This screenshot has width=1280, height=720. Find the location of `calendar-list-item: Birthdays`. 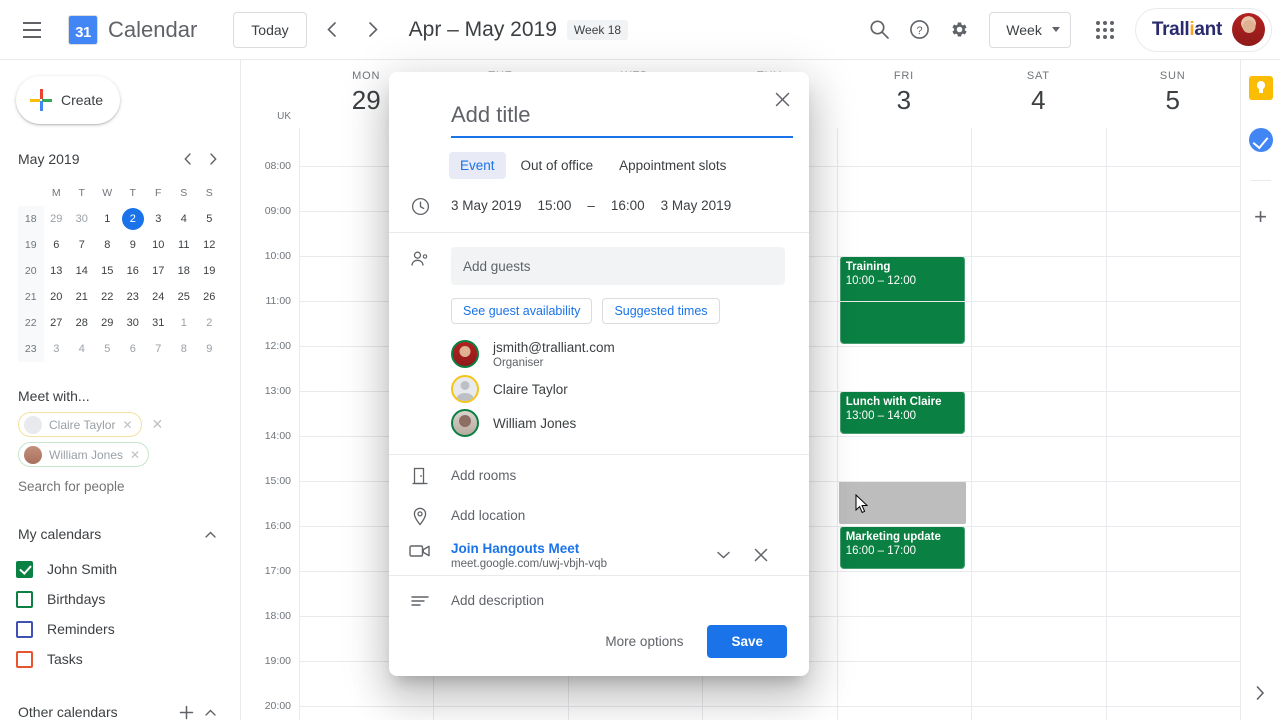

calendar-list-item: Birthdays is located at coordinates (128, 599).